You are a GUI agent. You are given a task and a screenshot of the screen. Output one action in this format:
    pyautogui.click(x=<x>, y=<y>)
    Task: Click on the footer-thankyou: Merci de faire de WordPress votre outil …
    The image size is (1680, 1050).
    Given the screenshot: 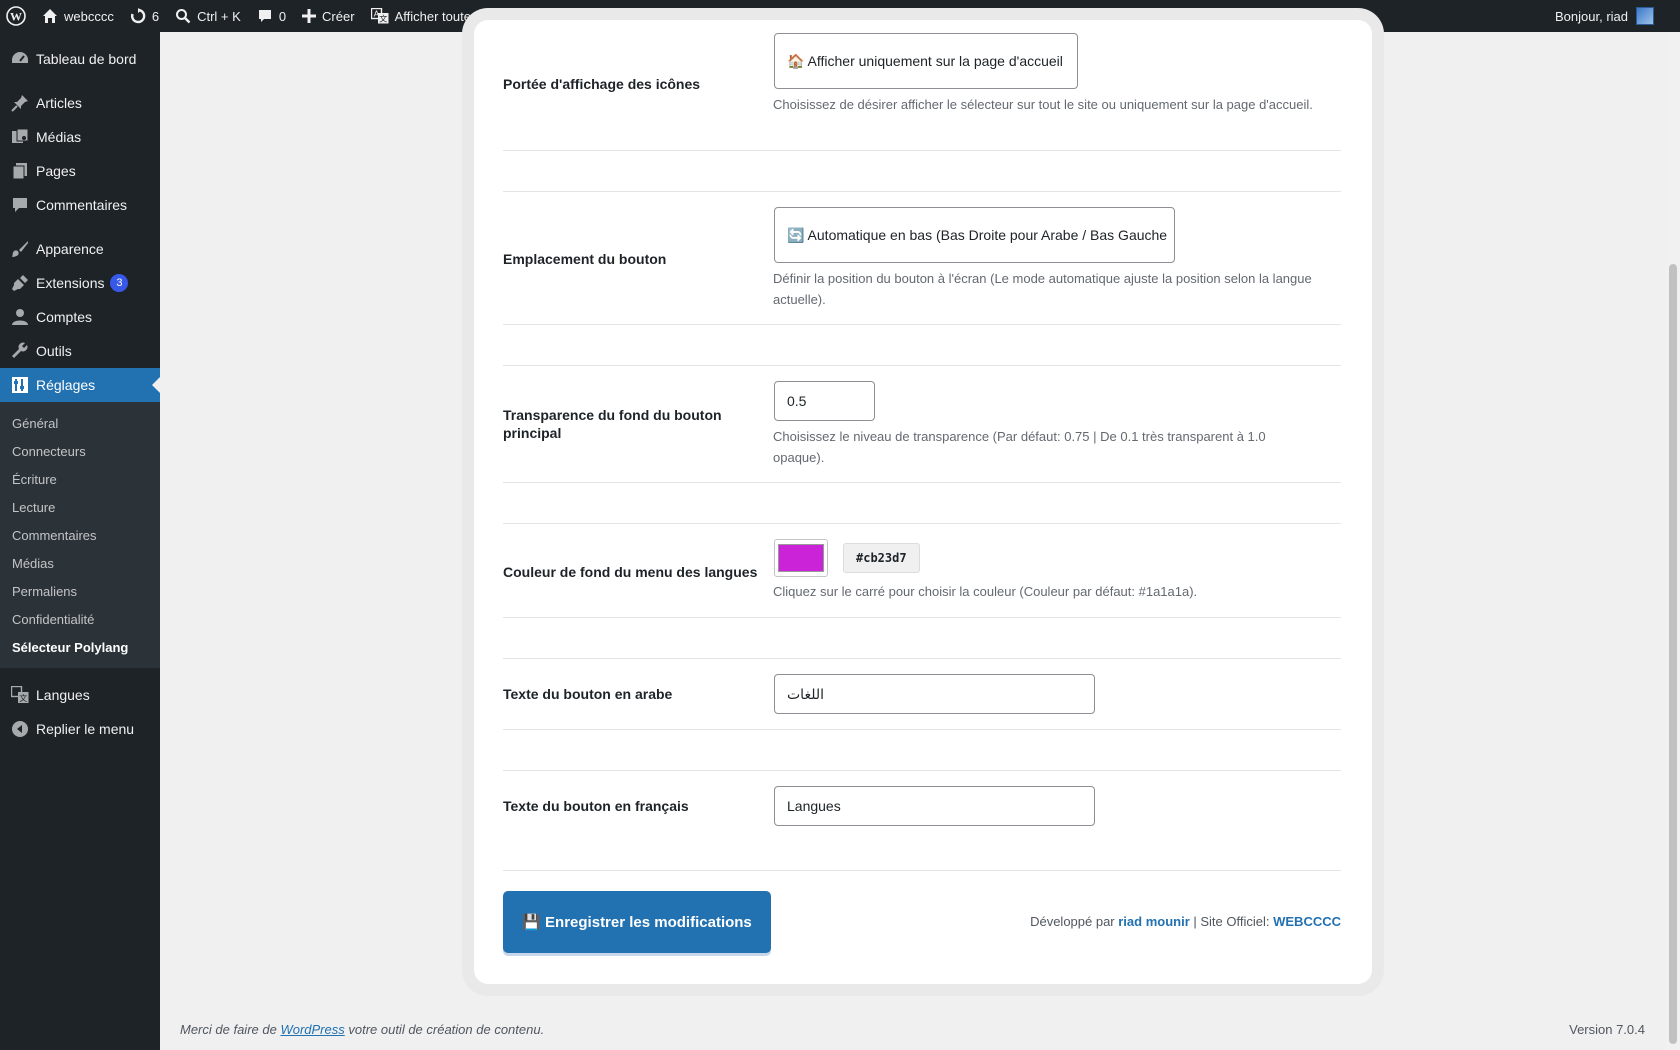 What is the action you would take?
    pyautogui.click(x=362, y=1029)
    